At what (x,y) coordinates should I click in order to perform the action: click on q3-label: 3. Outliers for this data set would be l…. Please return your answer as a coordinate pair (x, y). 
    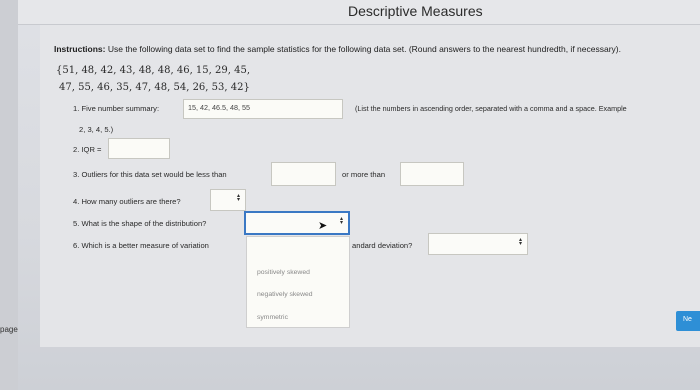
    Looking at the image, I should click on (150, 174).